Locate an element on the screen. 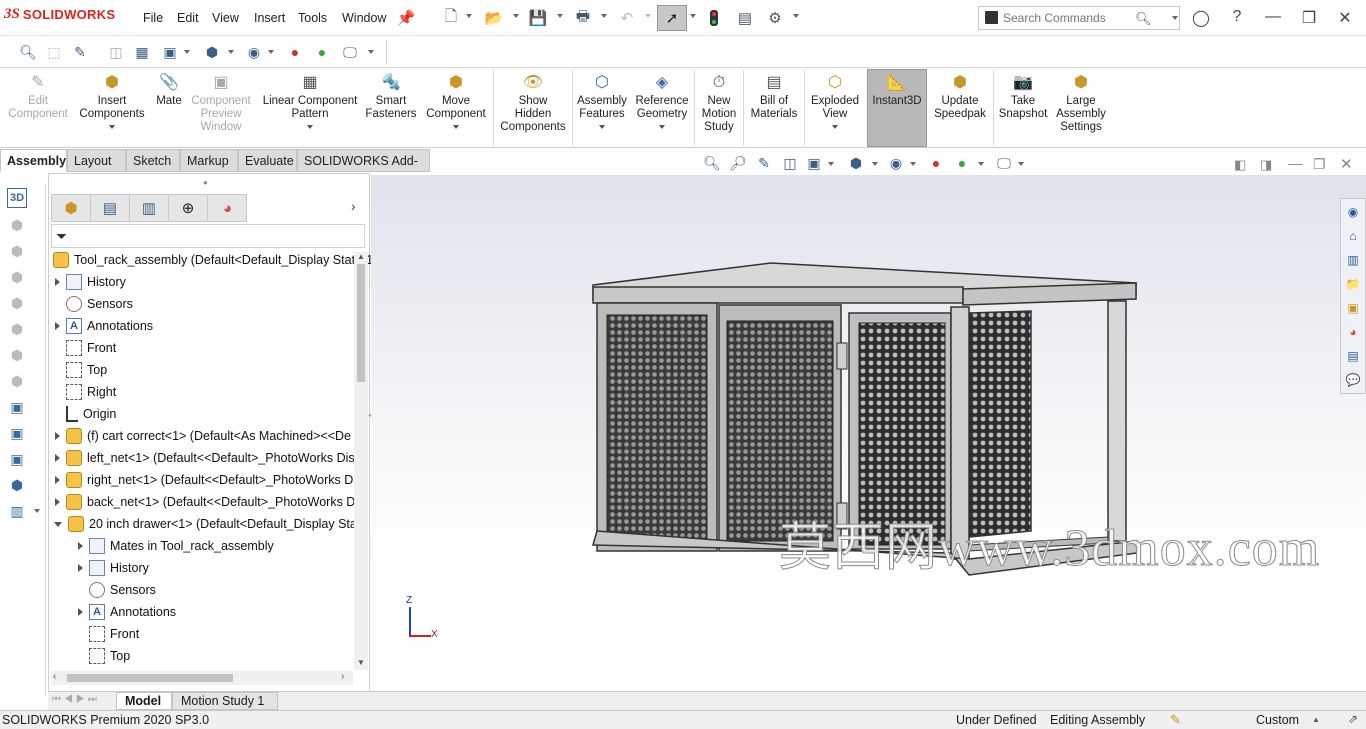 Image resolution: width=1366 pixels, height=729 pixels. orientation-dropdown-icon is located at coordinates (231, 52).